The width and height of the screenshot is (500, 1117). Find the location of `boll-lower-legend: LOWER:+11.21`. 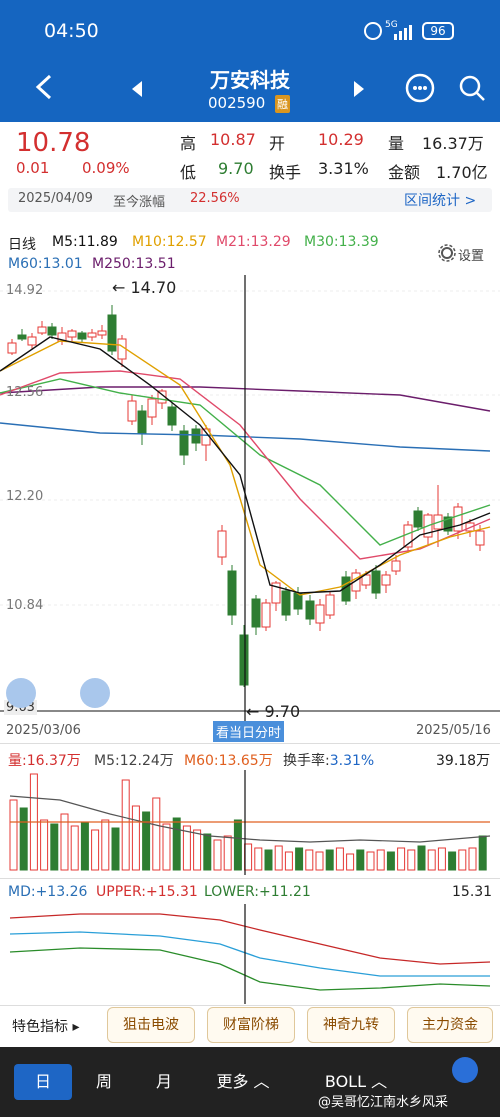

boll-lower-legend: LOWER:+11.21 is located at coordinates (257, 892).